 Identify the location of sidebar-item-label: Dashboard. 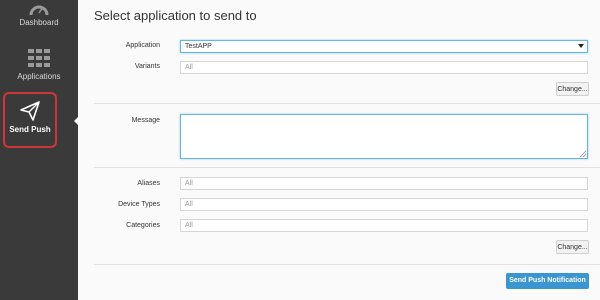
(39, 22).